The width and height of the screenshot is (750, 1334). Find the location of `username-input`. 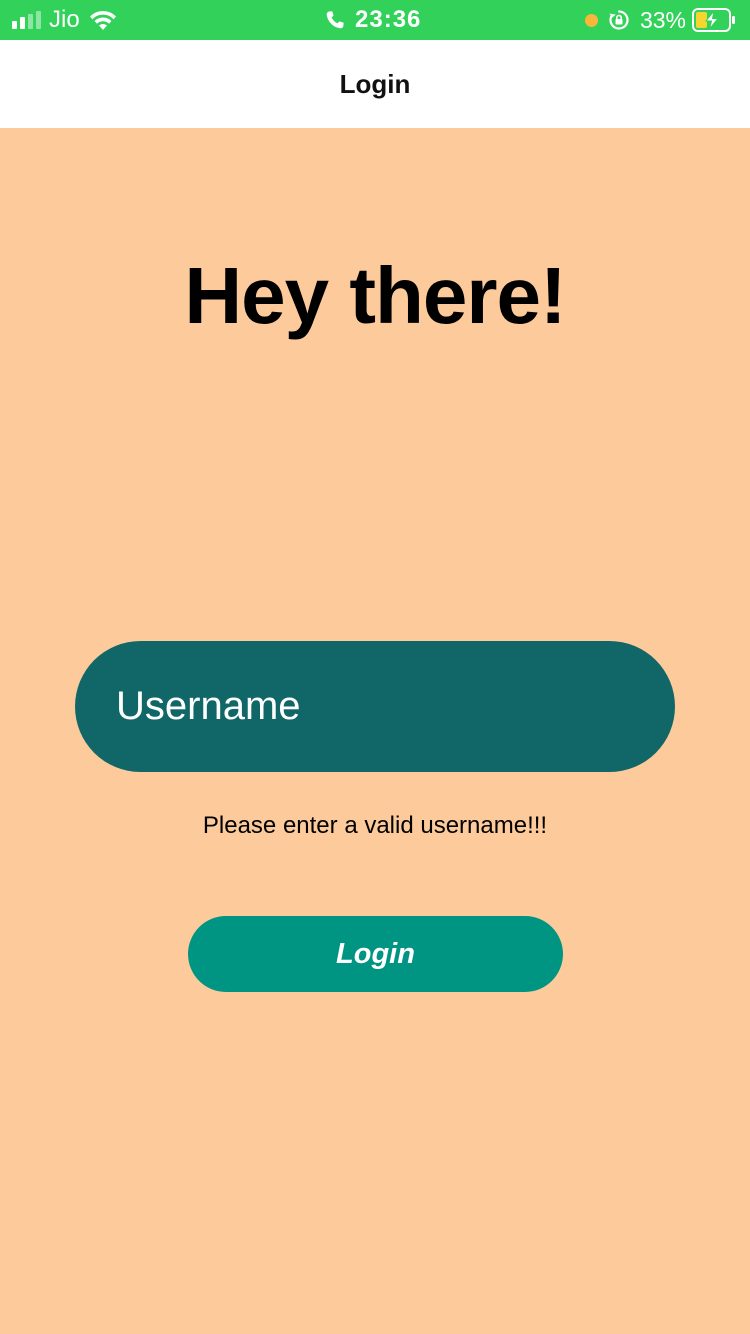

username-input is located at coordinates (375, 706).